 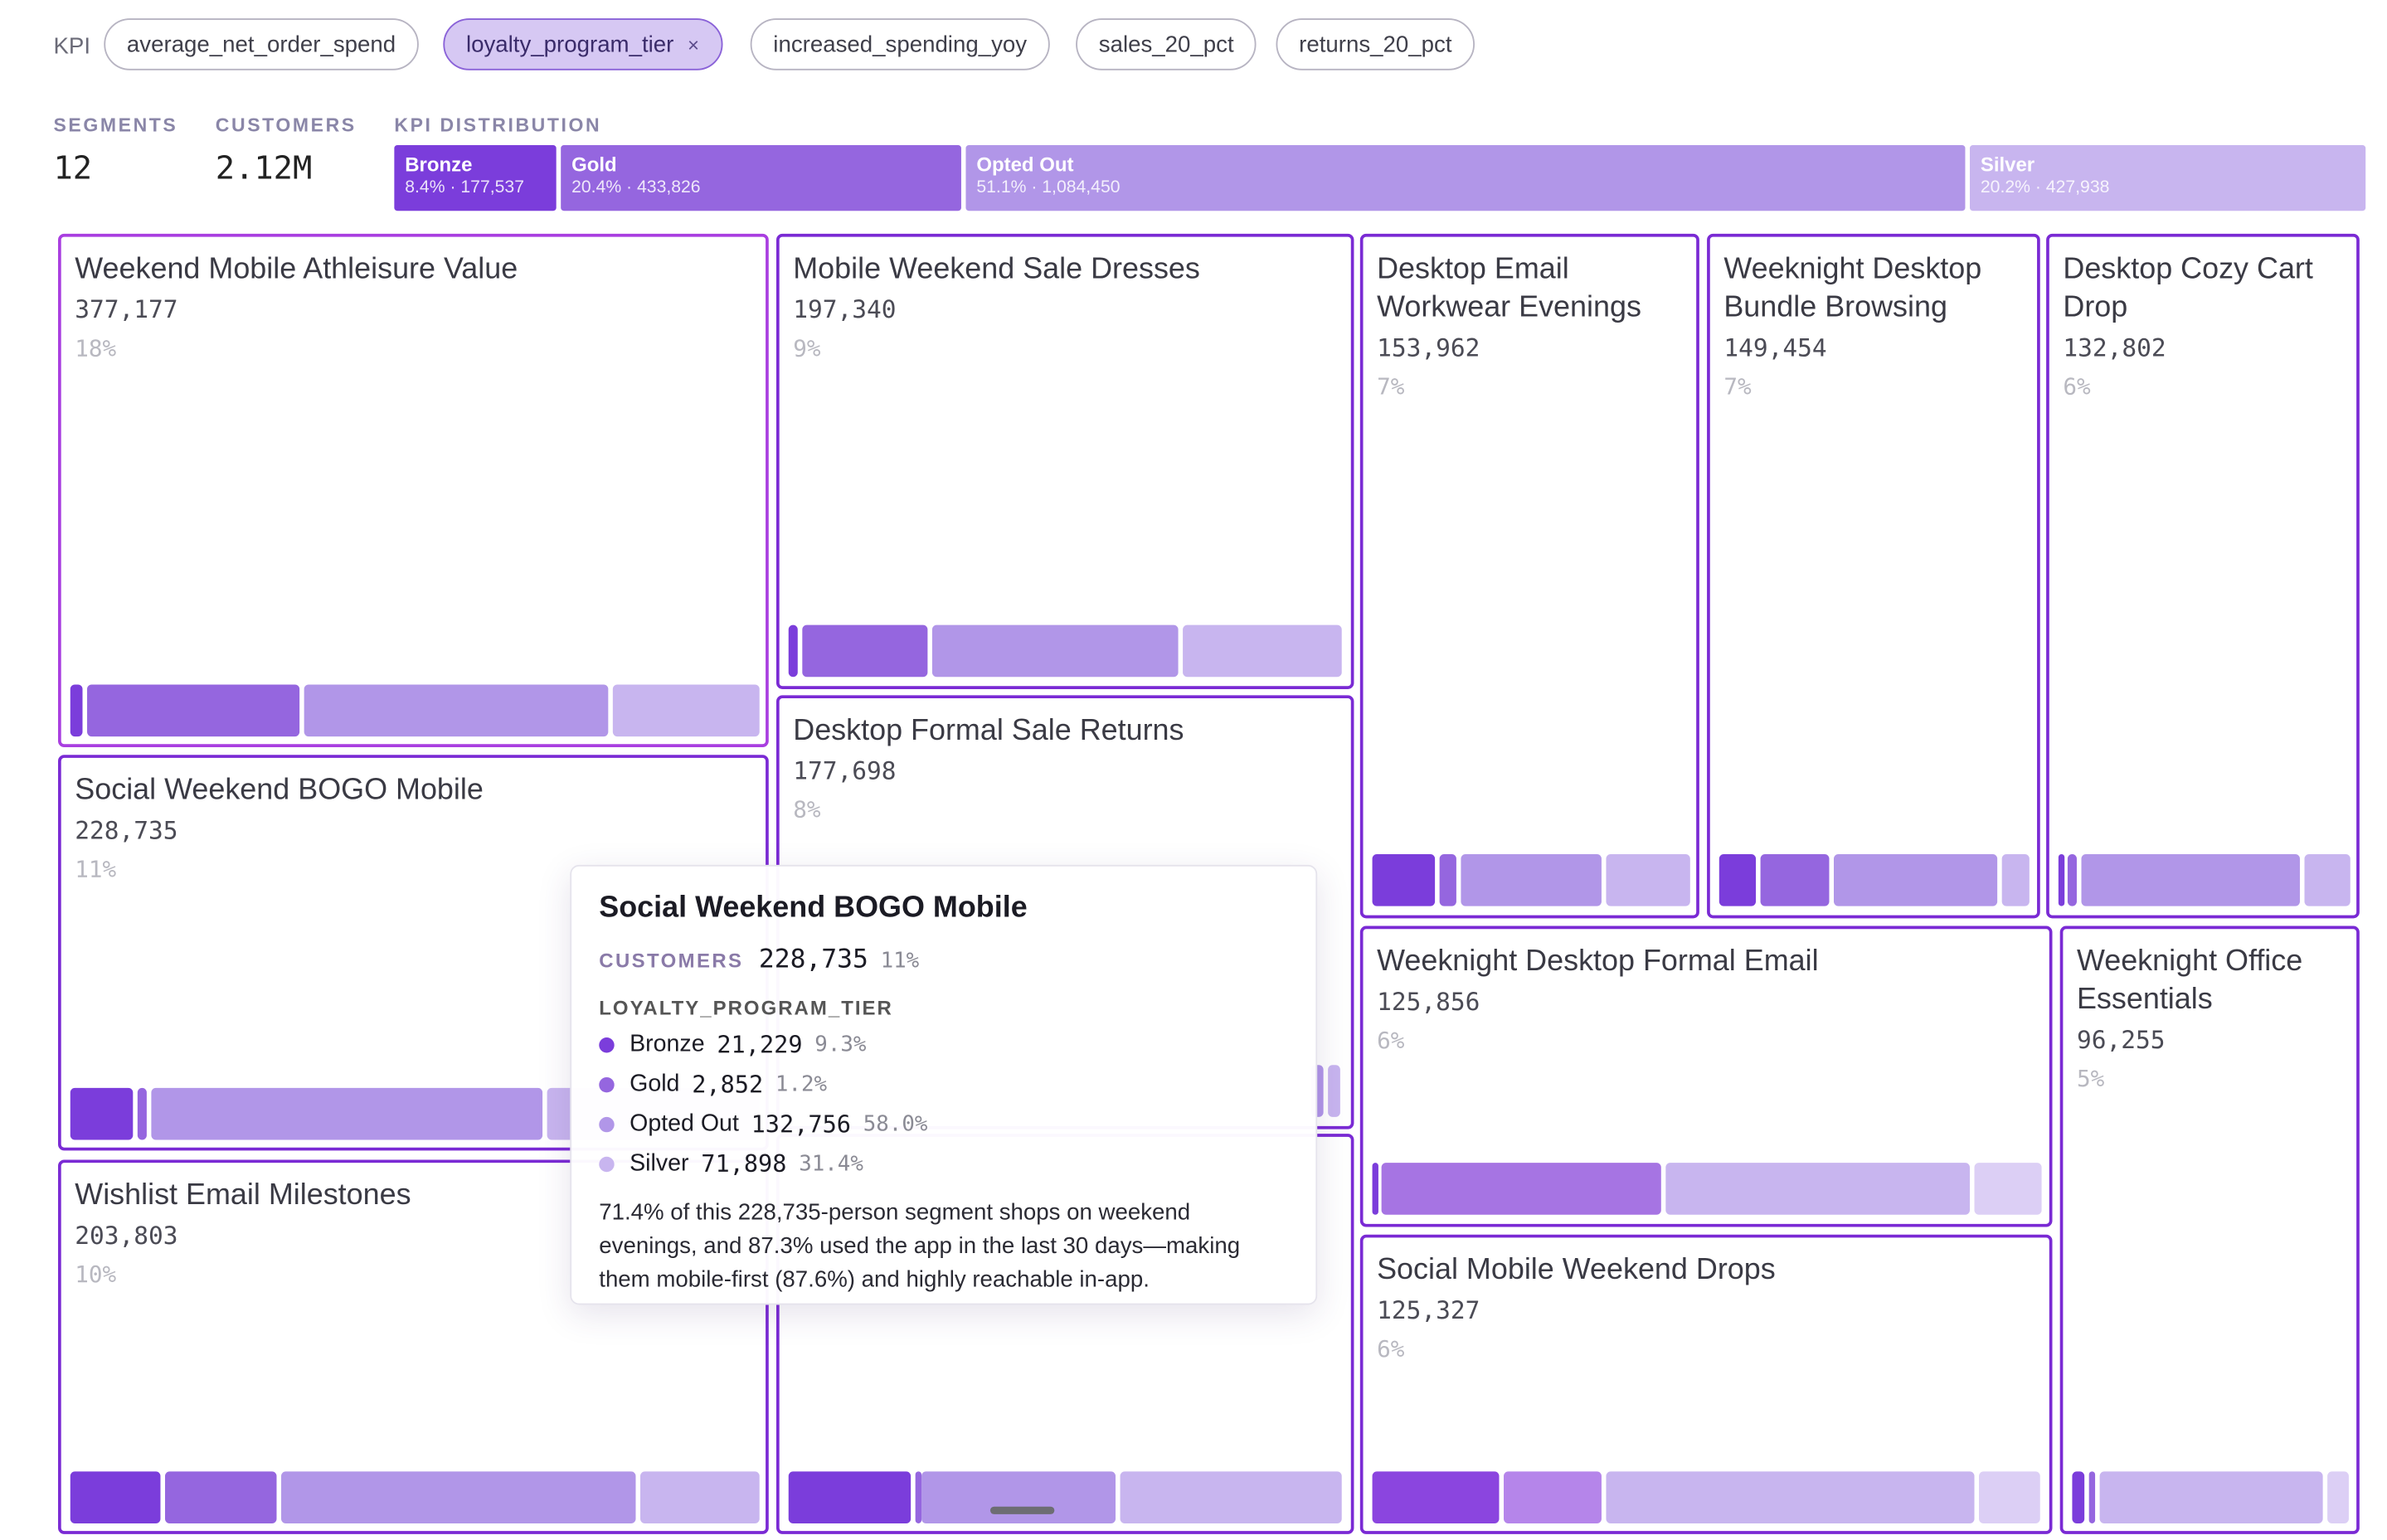 What do you see at coordinates (693, 44) in the screenshot?
I see `close-icon: ×` at bounding box center [693, 44].